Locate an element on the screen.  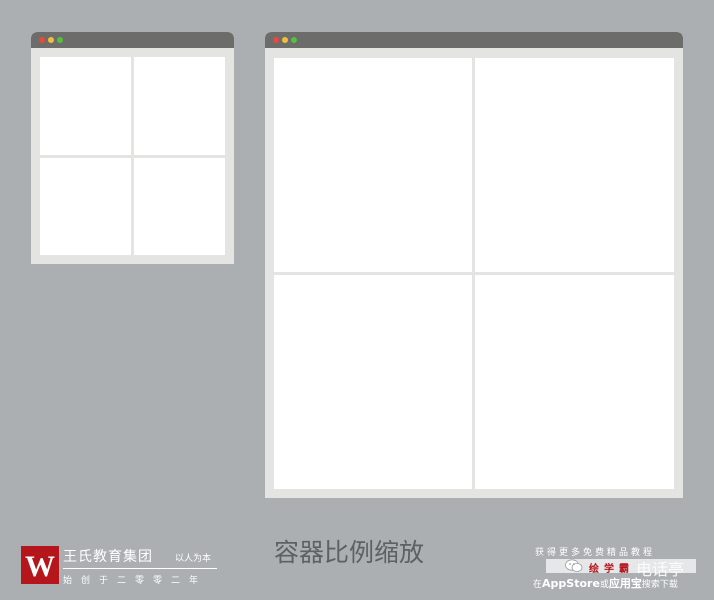
brand-name: 王氏教育集团 is located at coordinates (108, 557).